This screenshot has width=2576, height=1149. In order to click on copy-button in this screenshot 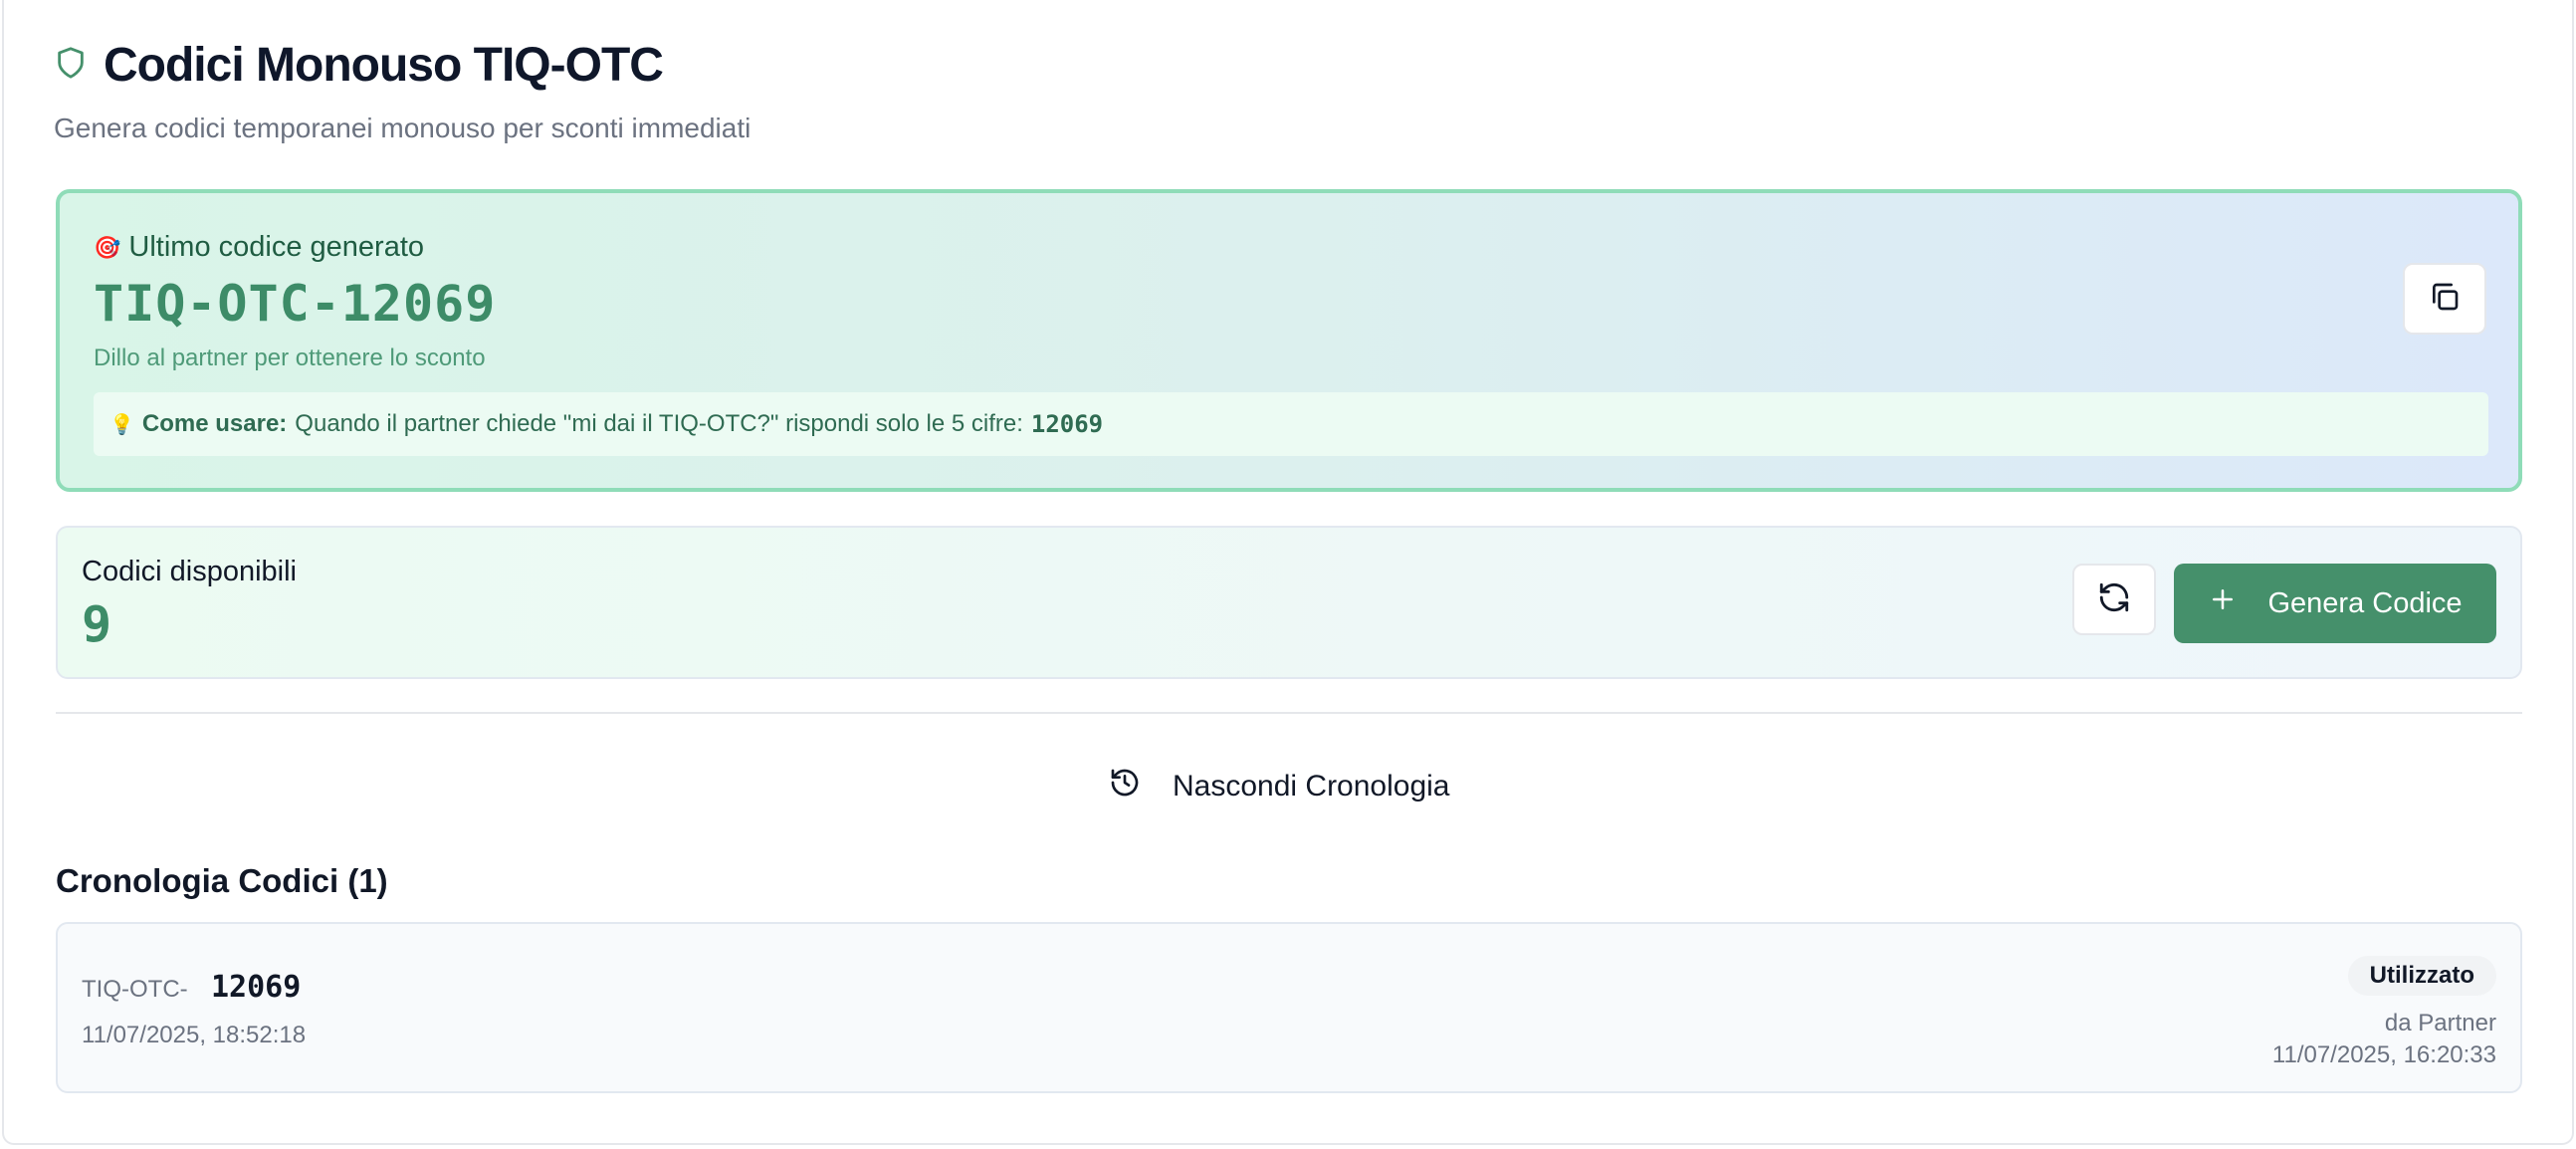, I will do `click(2444, 299)`.